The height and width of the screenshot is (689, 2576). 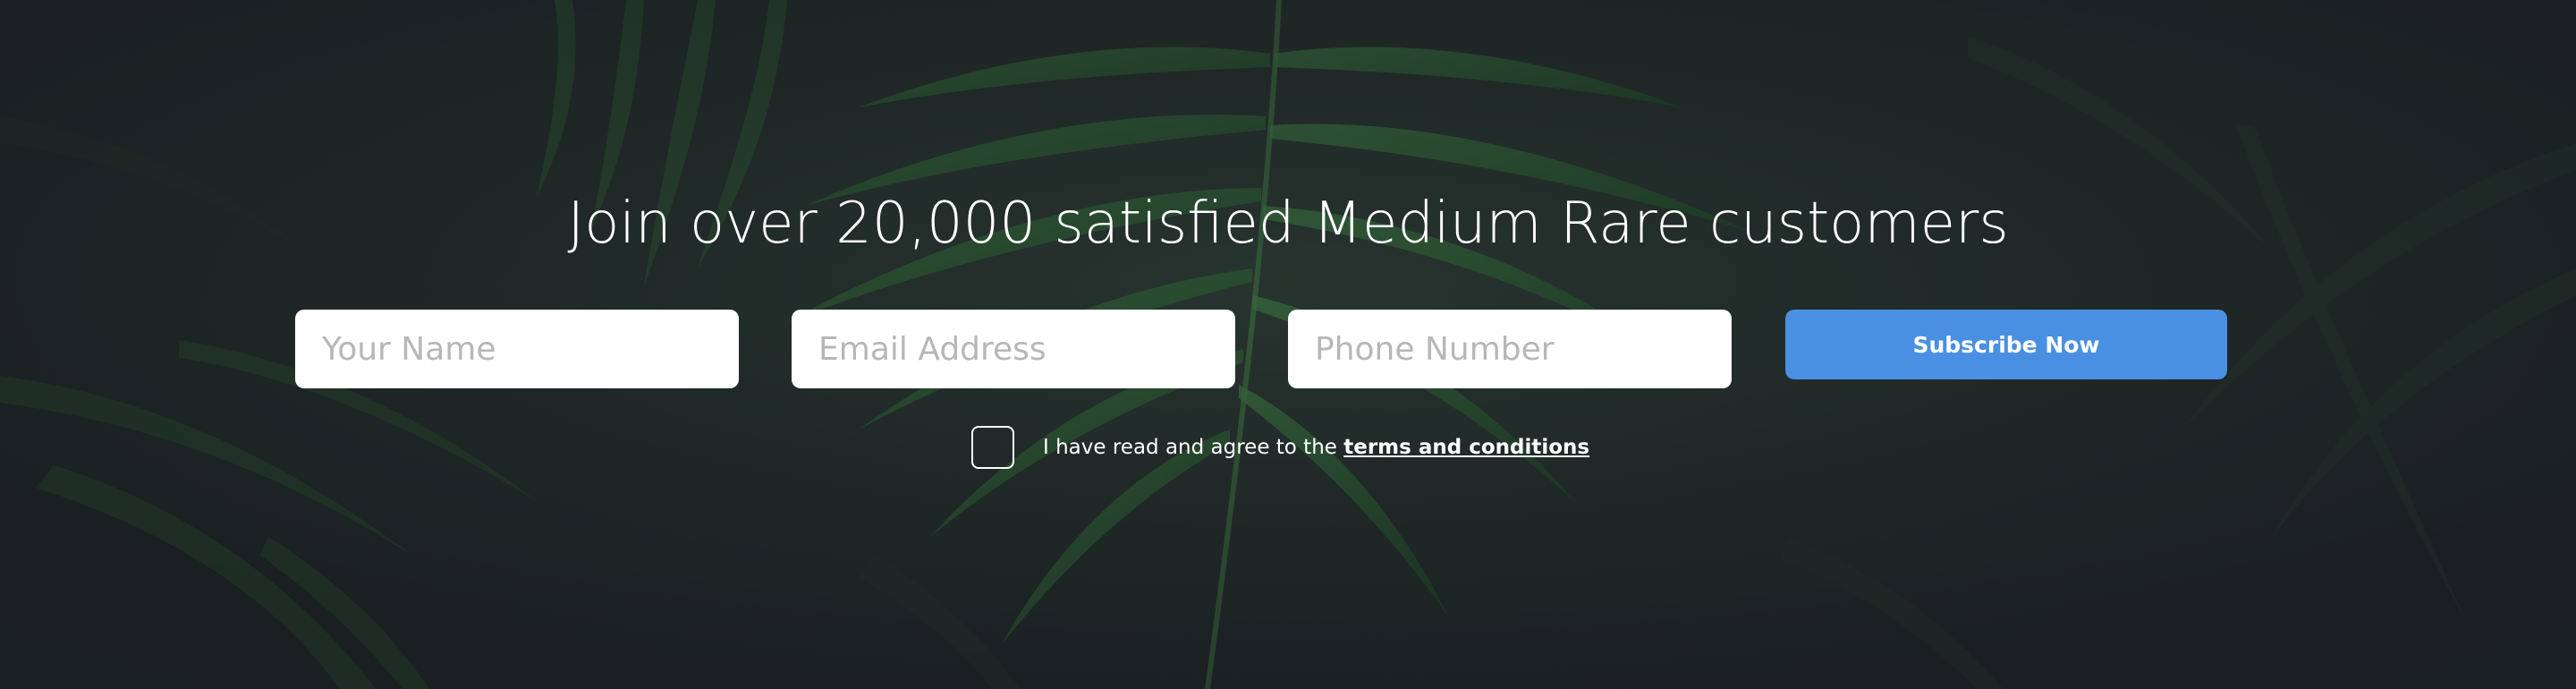 I want to click on phone-input, so click(x=1510, y=349).